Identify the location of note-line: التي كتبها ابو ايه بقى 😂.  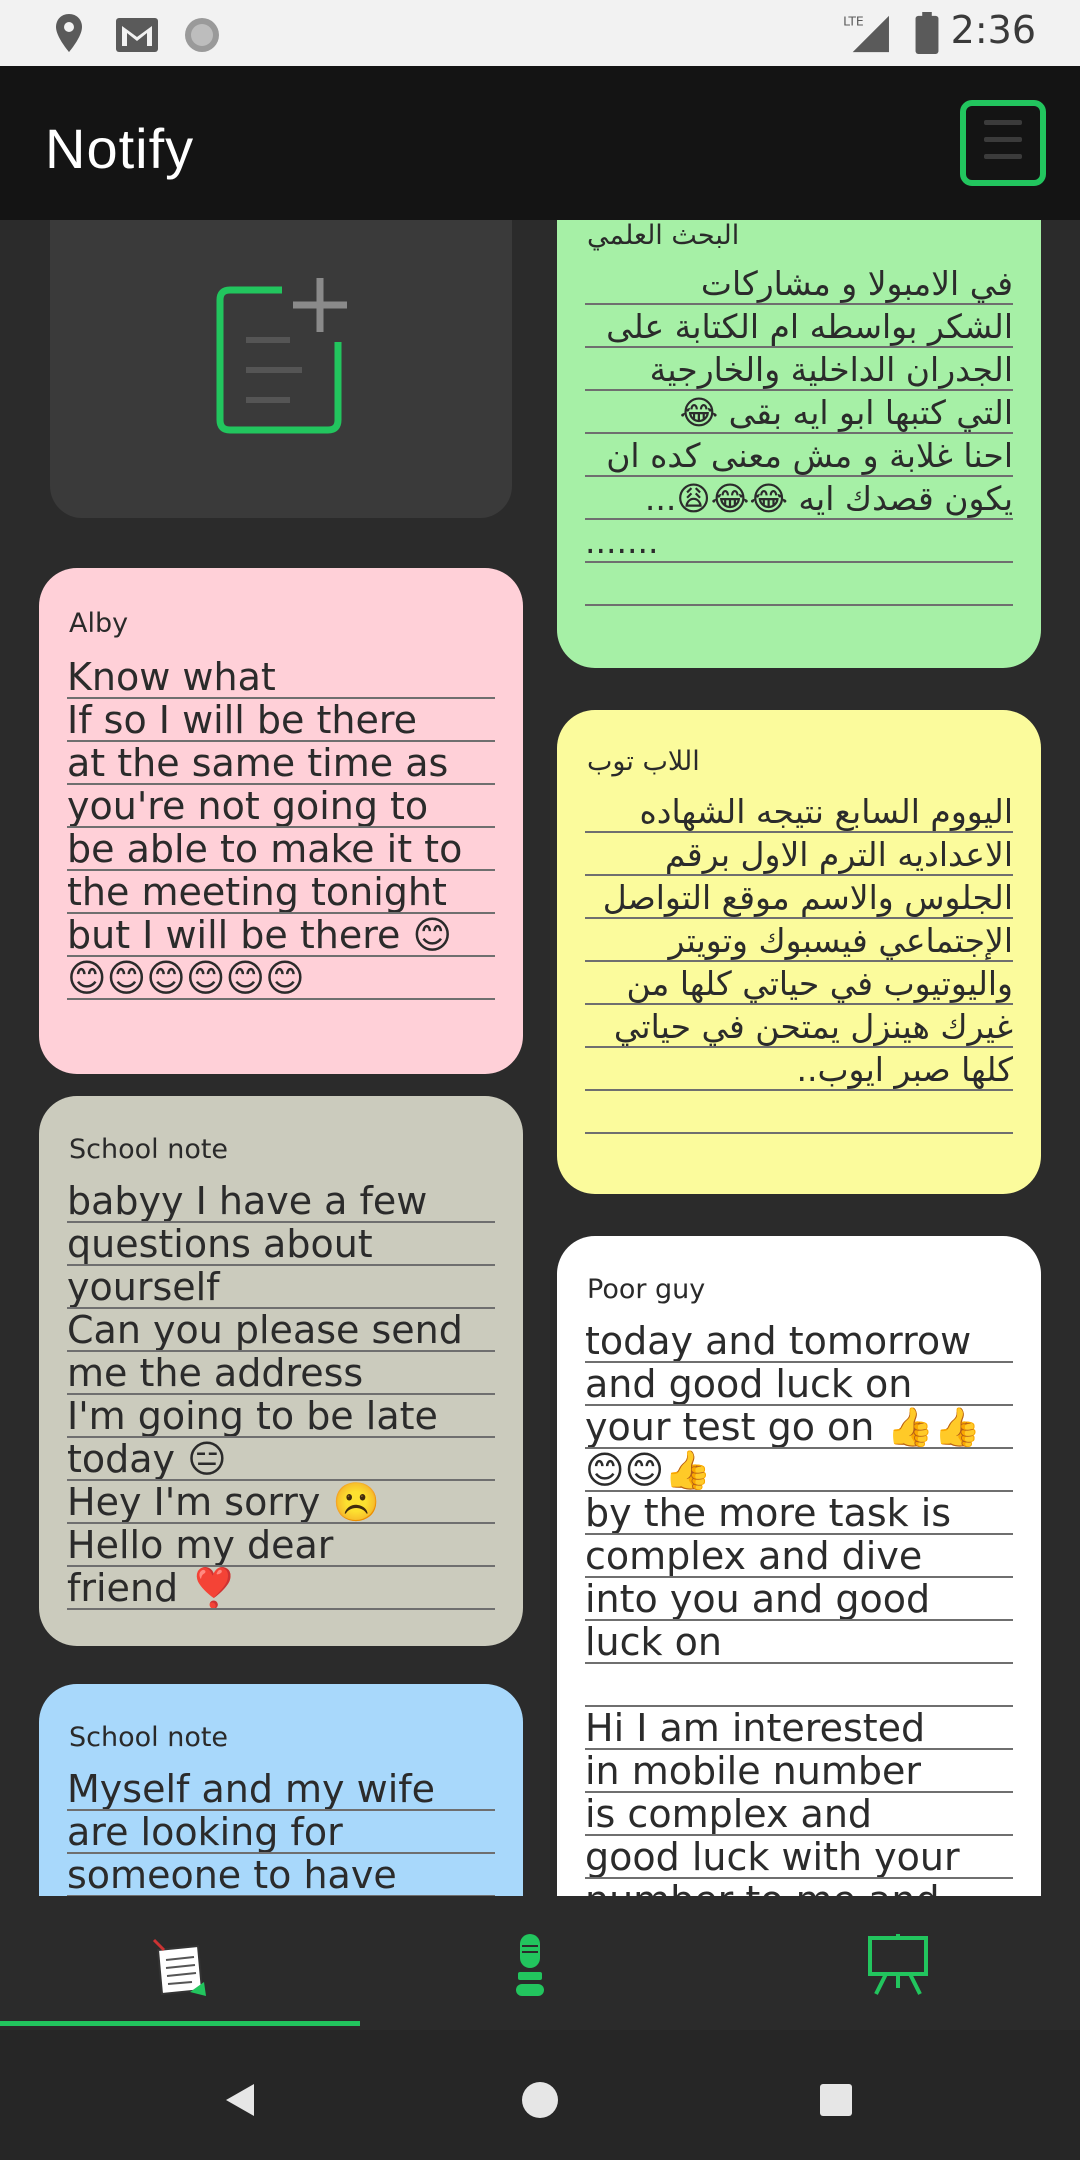
(799, 412).